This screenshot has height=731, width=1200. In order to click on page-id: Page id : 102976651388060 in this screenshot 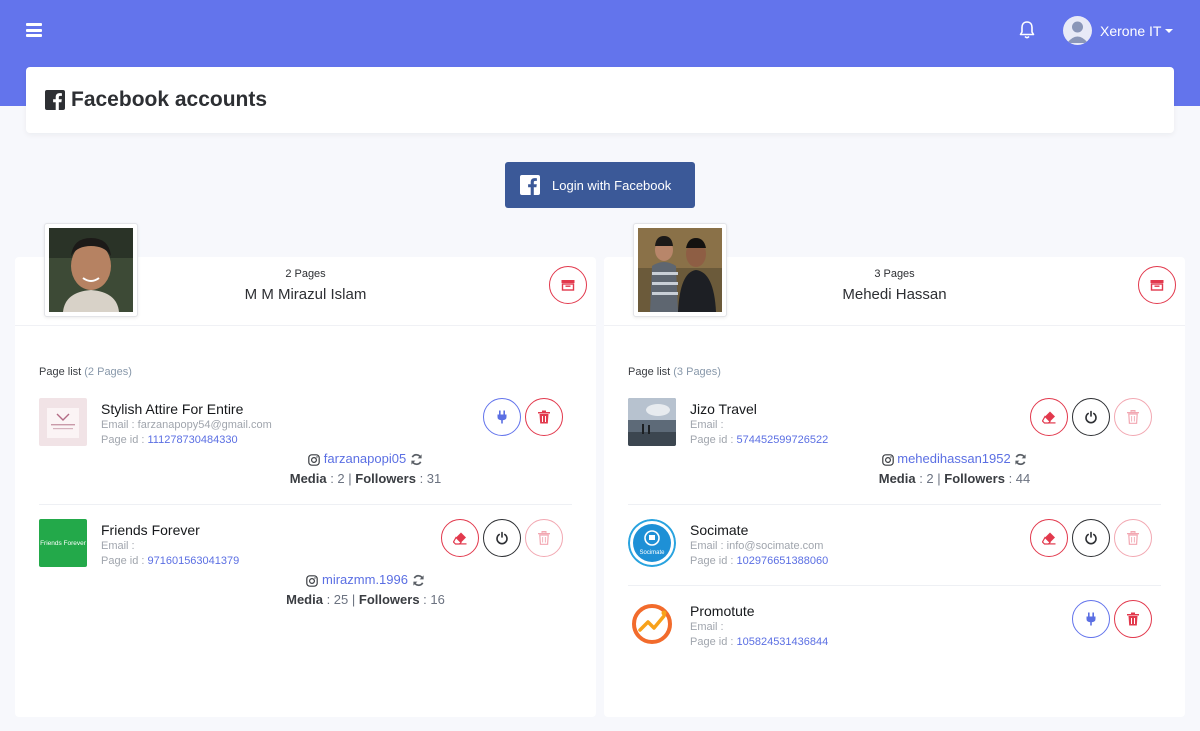, I will do `click(759, 561)`.